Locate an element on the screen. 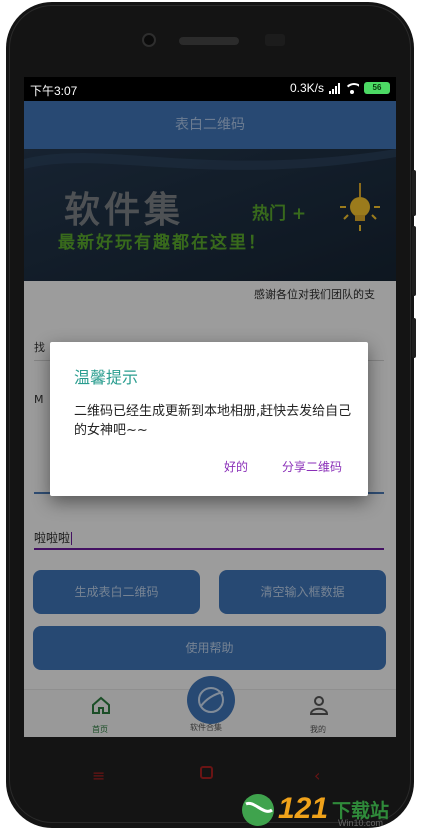 The width and height of the screenshot is (422, 832). share-qr-button: 分享二维码 is located at coordinates (312, 466).